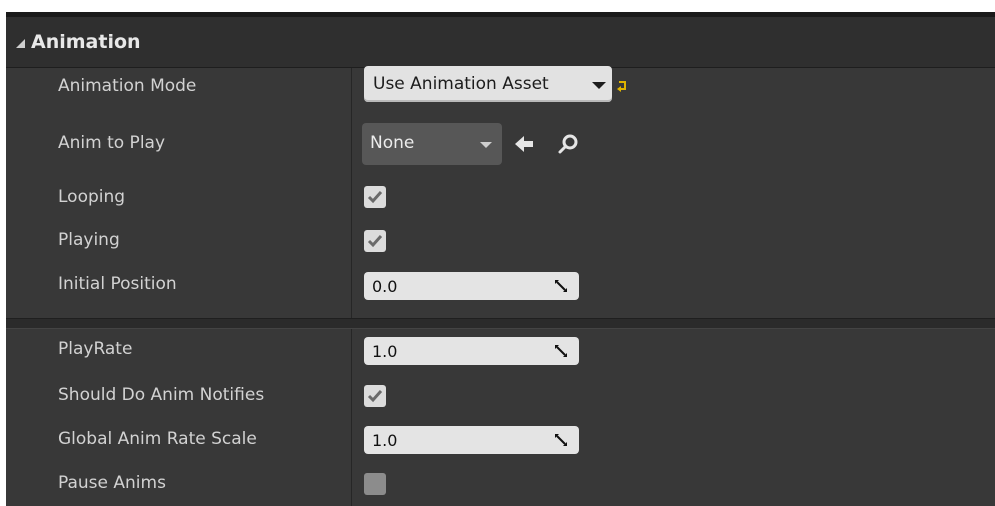  Describe the element at coordinates (112, 143) in the screenshot. I see `anim-to-play-label: Anim to Play` at that location.